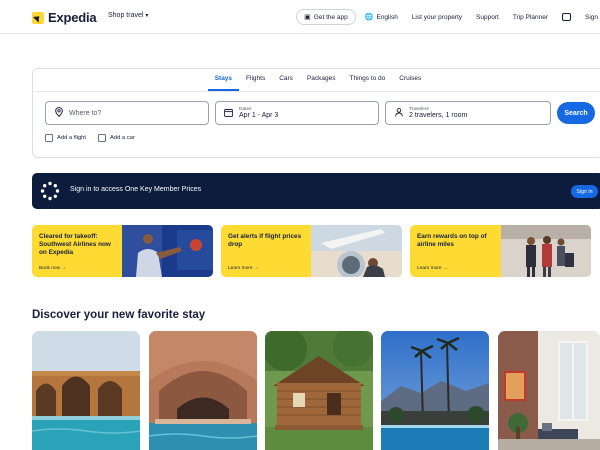 This screenshot has height=450, width=600. Describe the element at coordinates (330, 17) in the screenshot. I see `get-app-label: Get the app` at that location.